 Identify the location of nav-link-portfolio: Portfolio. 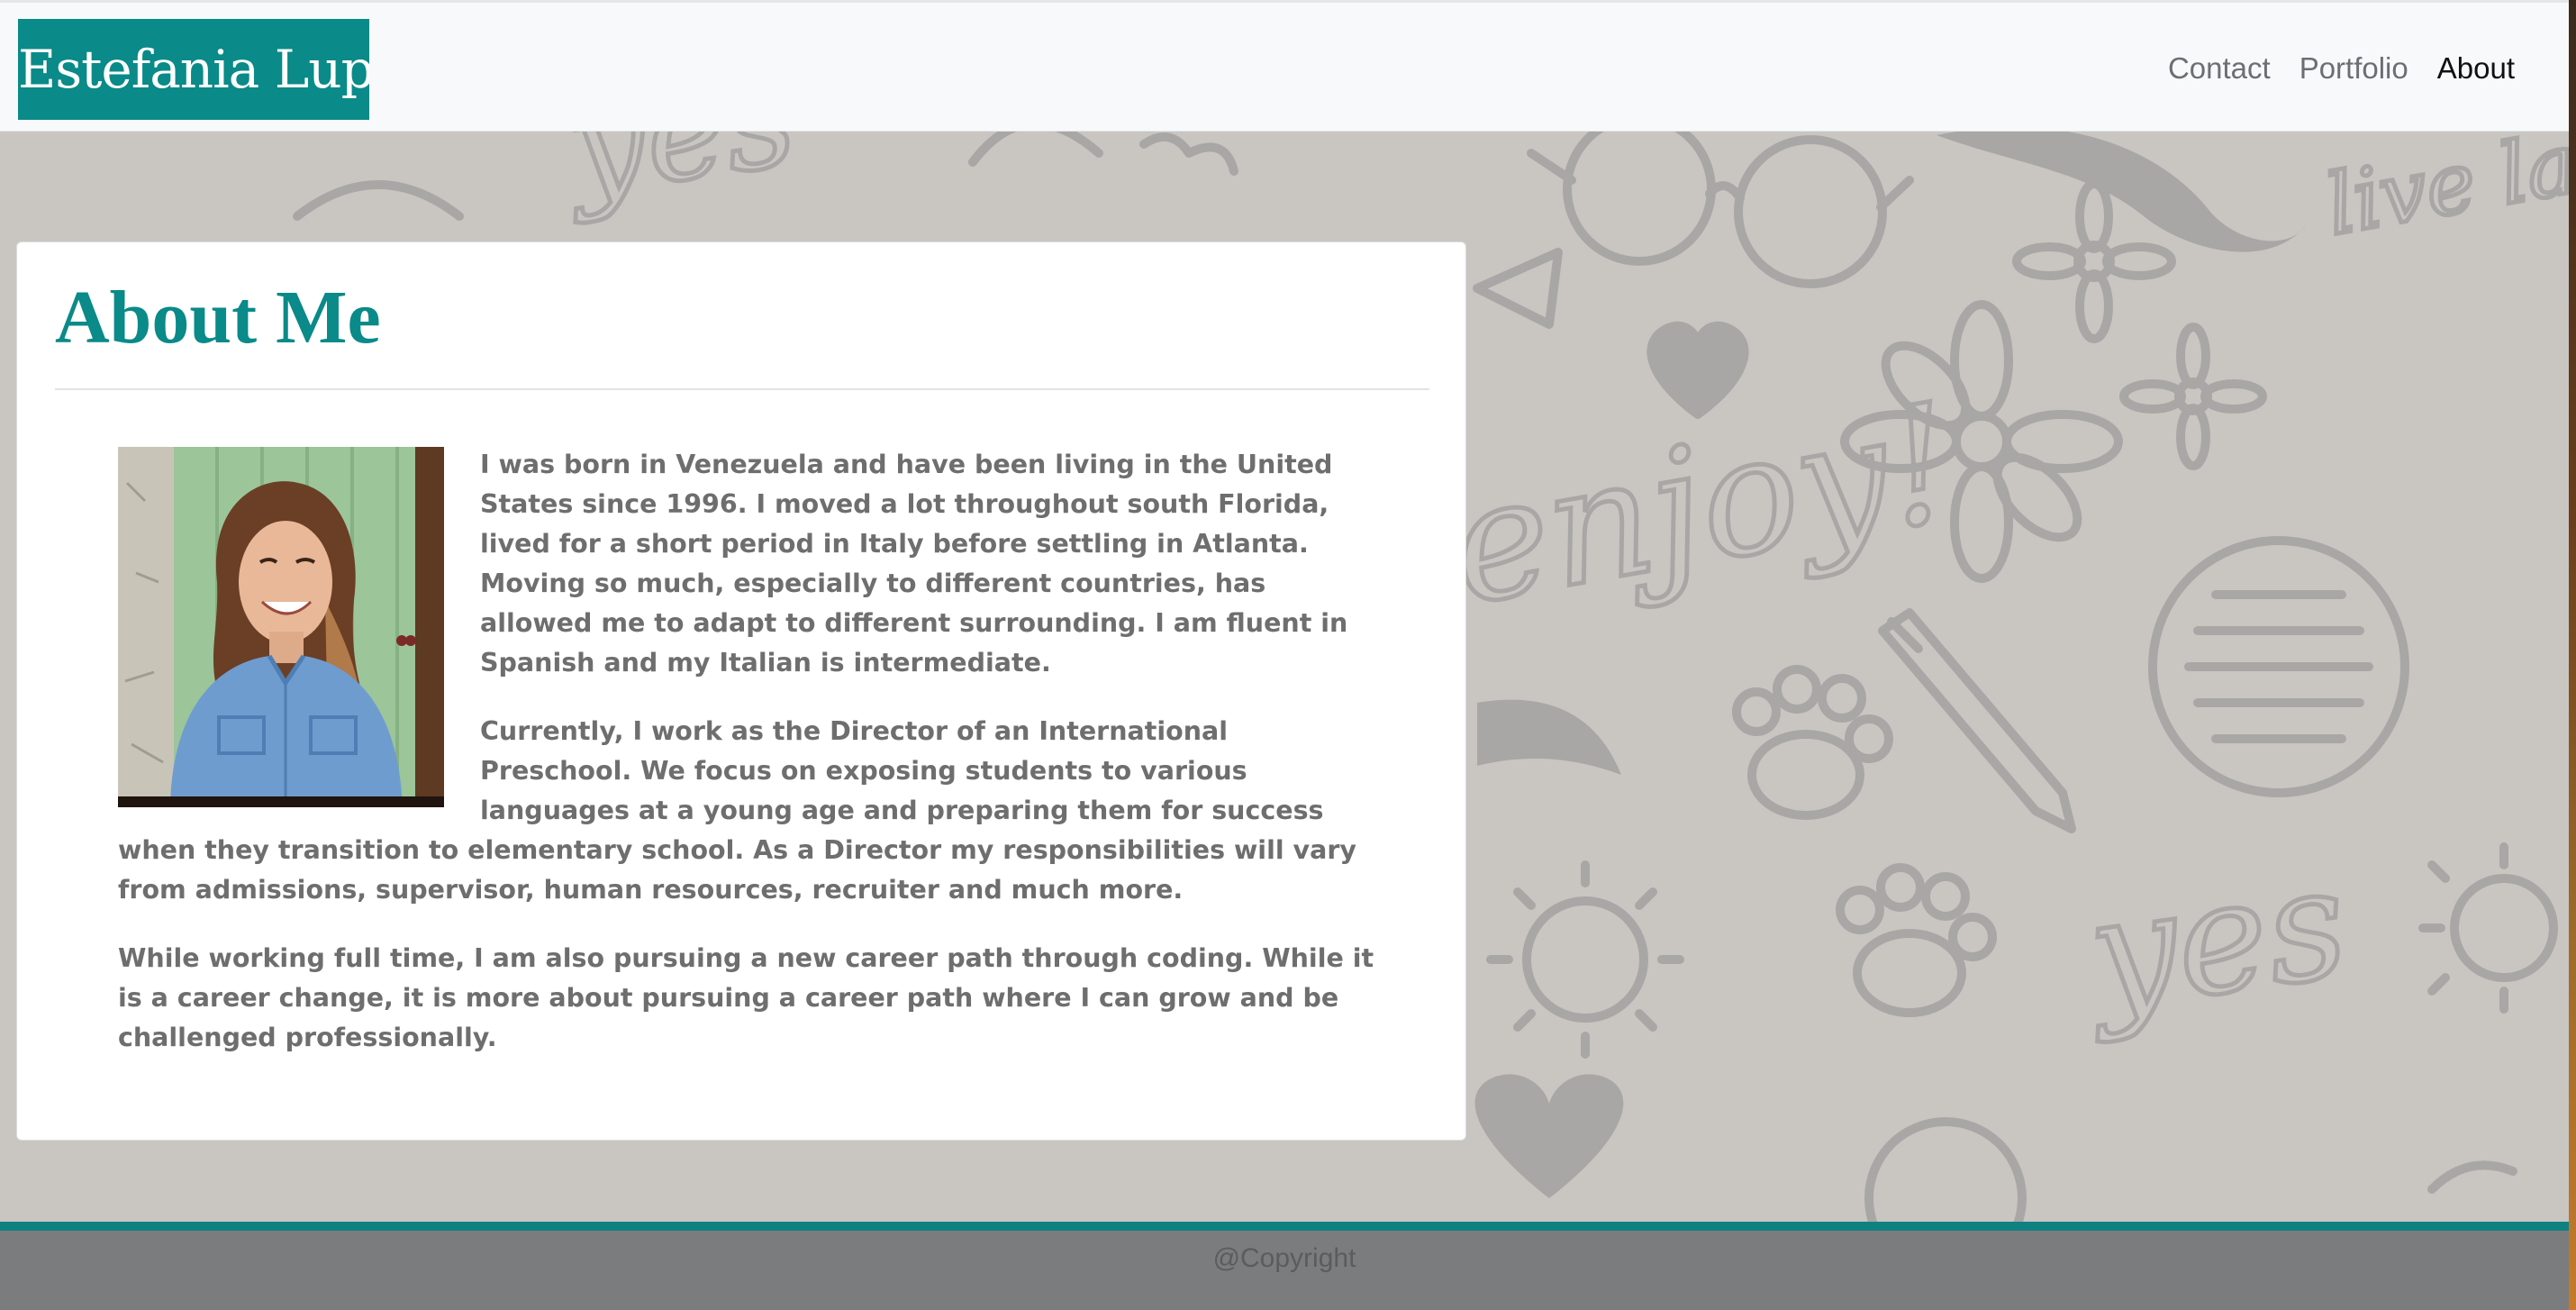
(2353, 69).